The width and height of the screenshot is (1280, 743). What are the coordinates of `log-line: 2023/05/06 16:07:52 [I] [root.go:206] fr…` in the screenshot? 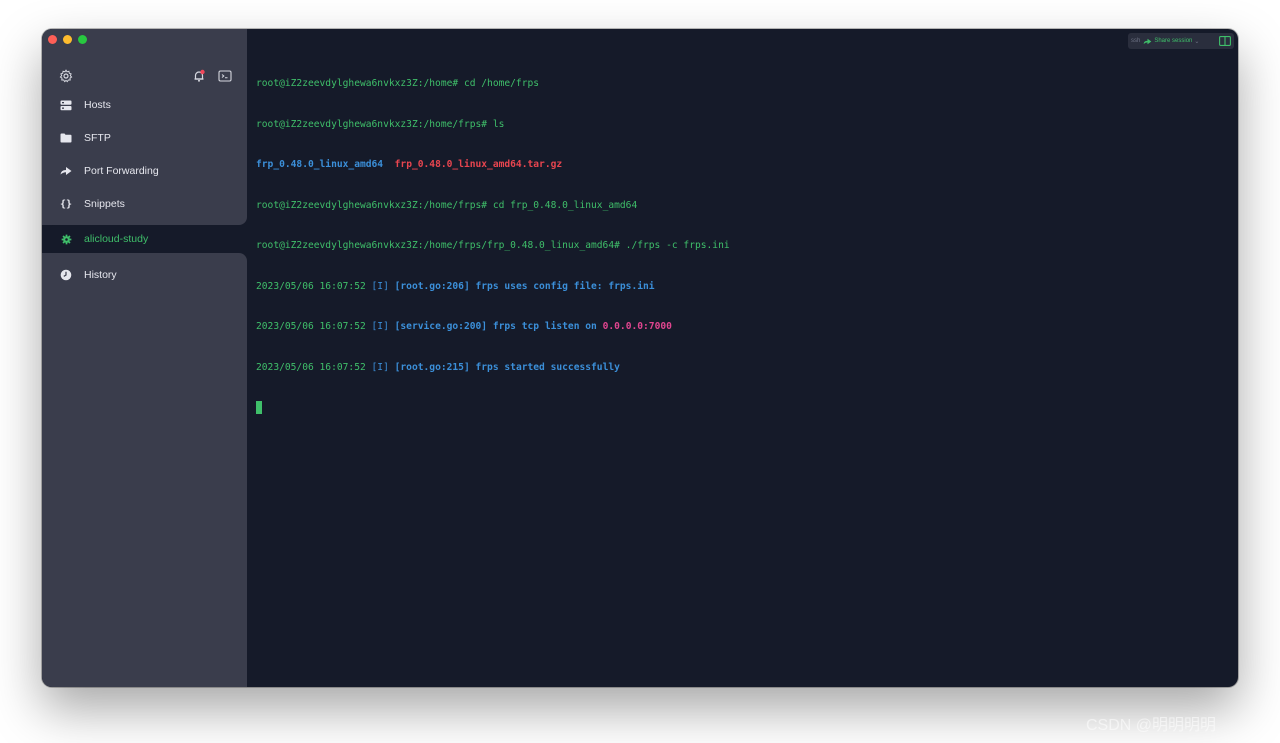 It's located at (455, 286).